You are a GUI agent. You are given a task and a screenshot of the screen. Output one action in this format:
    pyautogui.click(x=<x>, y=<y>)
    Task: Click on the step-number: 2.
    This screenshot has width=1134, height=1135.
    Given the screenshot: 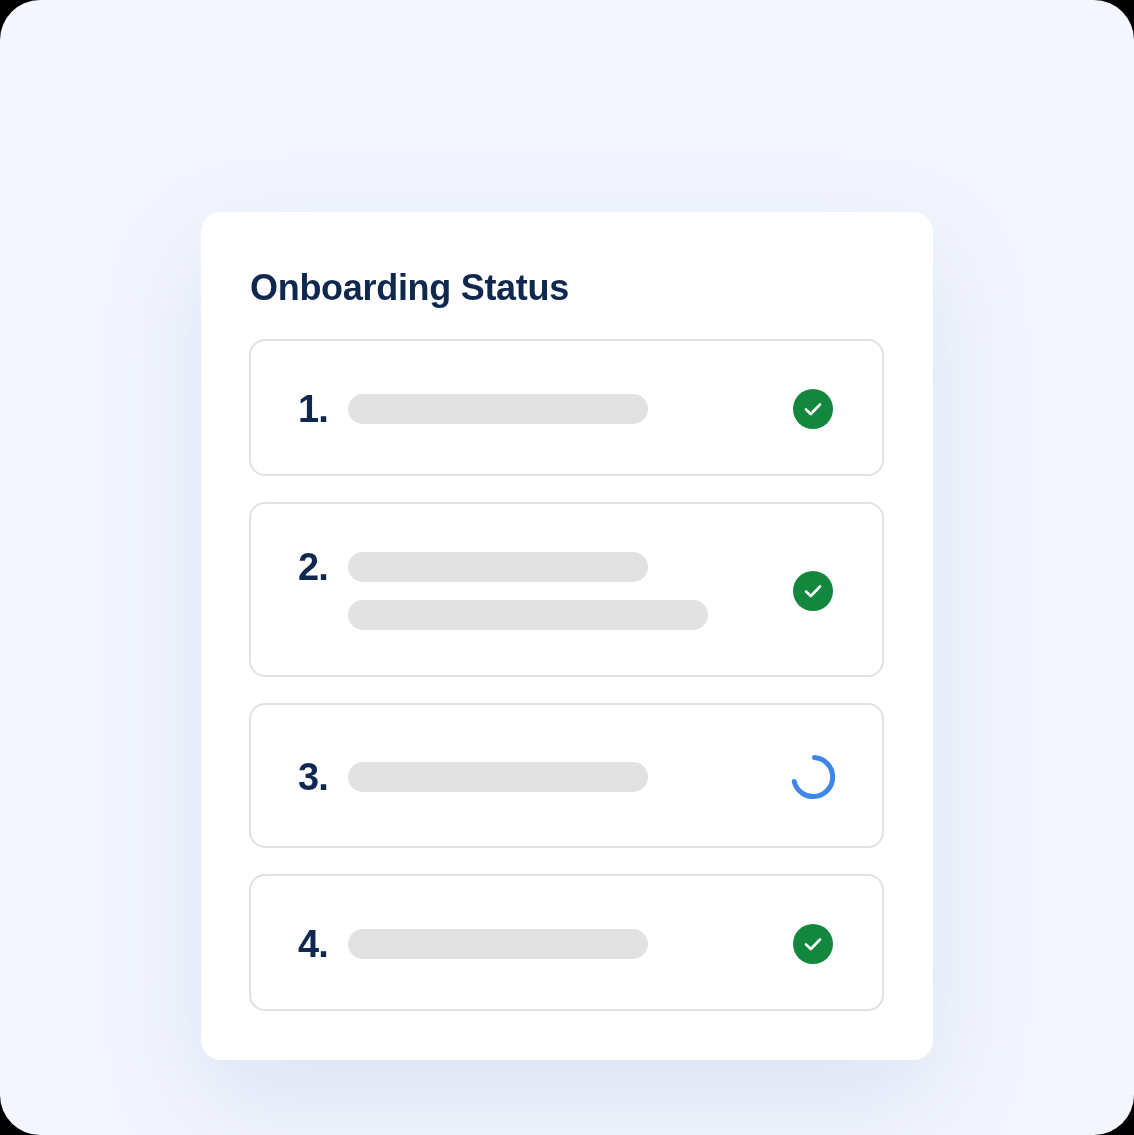 What is the action you would take?
    pyautogui.click(x=313, y=567)
    